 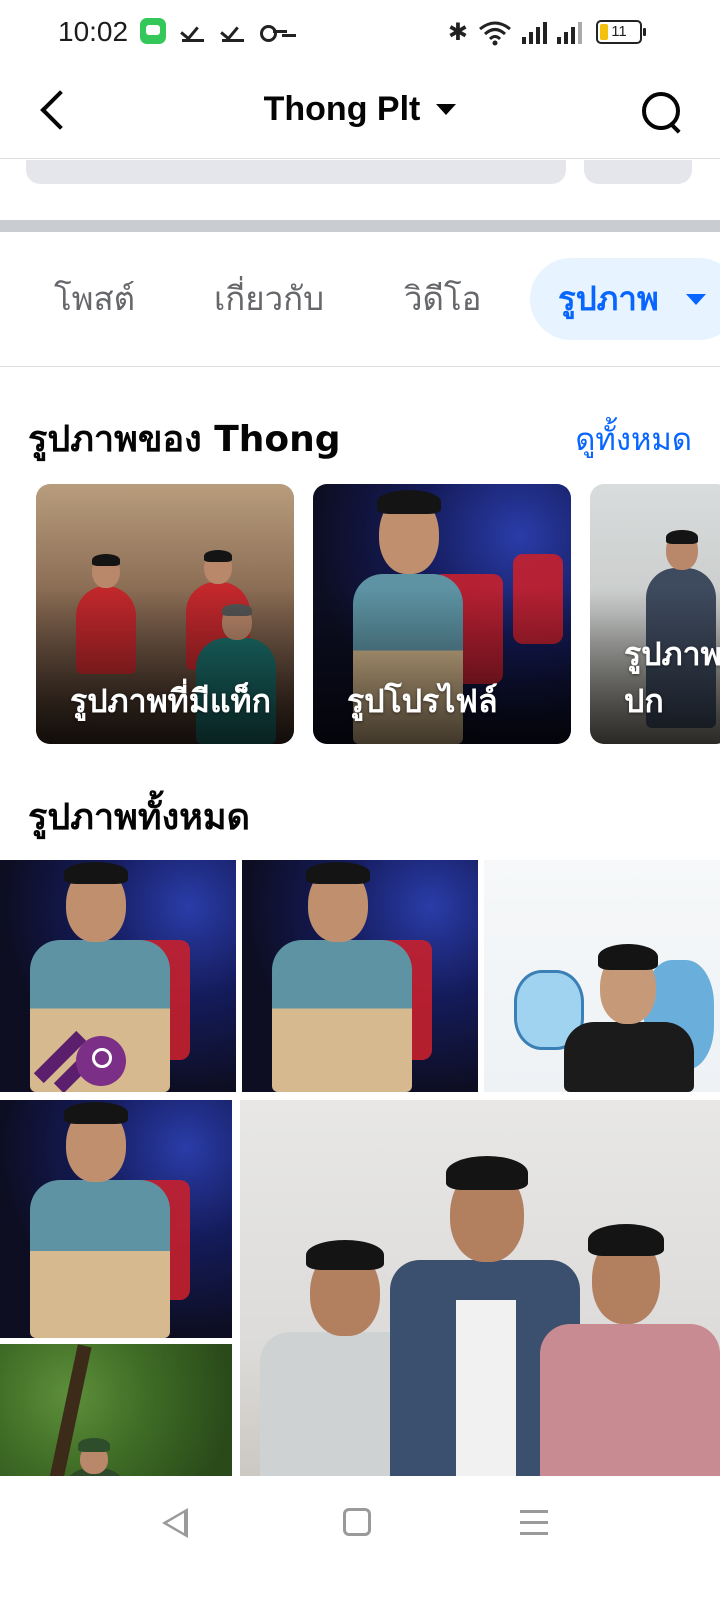 I want to click on profile-tabs: โพสต์ เกี่ยวกับ วิดีโอ รูปภาพ, so click(x=360, y=299).